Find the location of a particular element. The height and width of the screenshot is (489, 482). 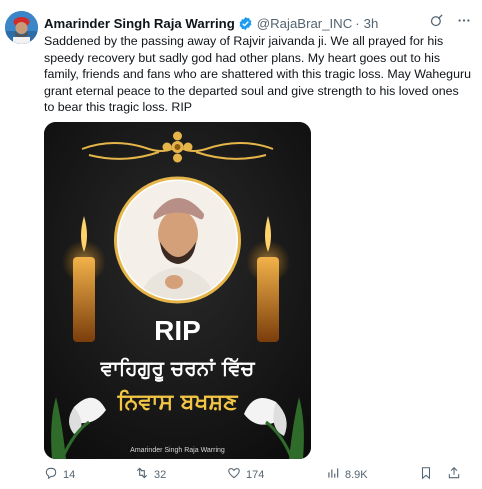

like-button: 174 is located at coordinates (245, 474).